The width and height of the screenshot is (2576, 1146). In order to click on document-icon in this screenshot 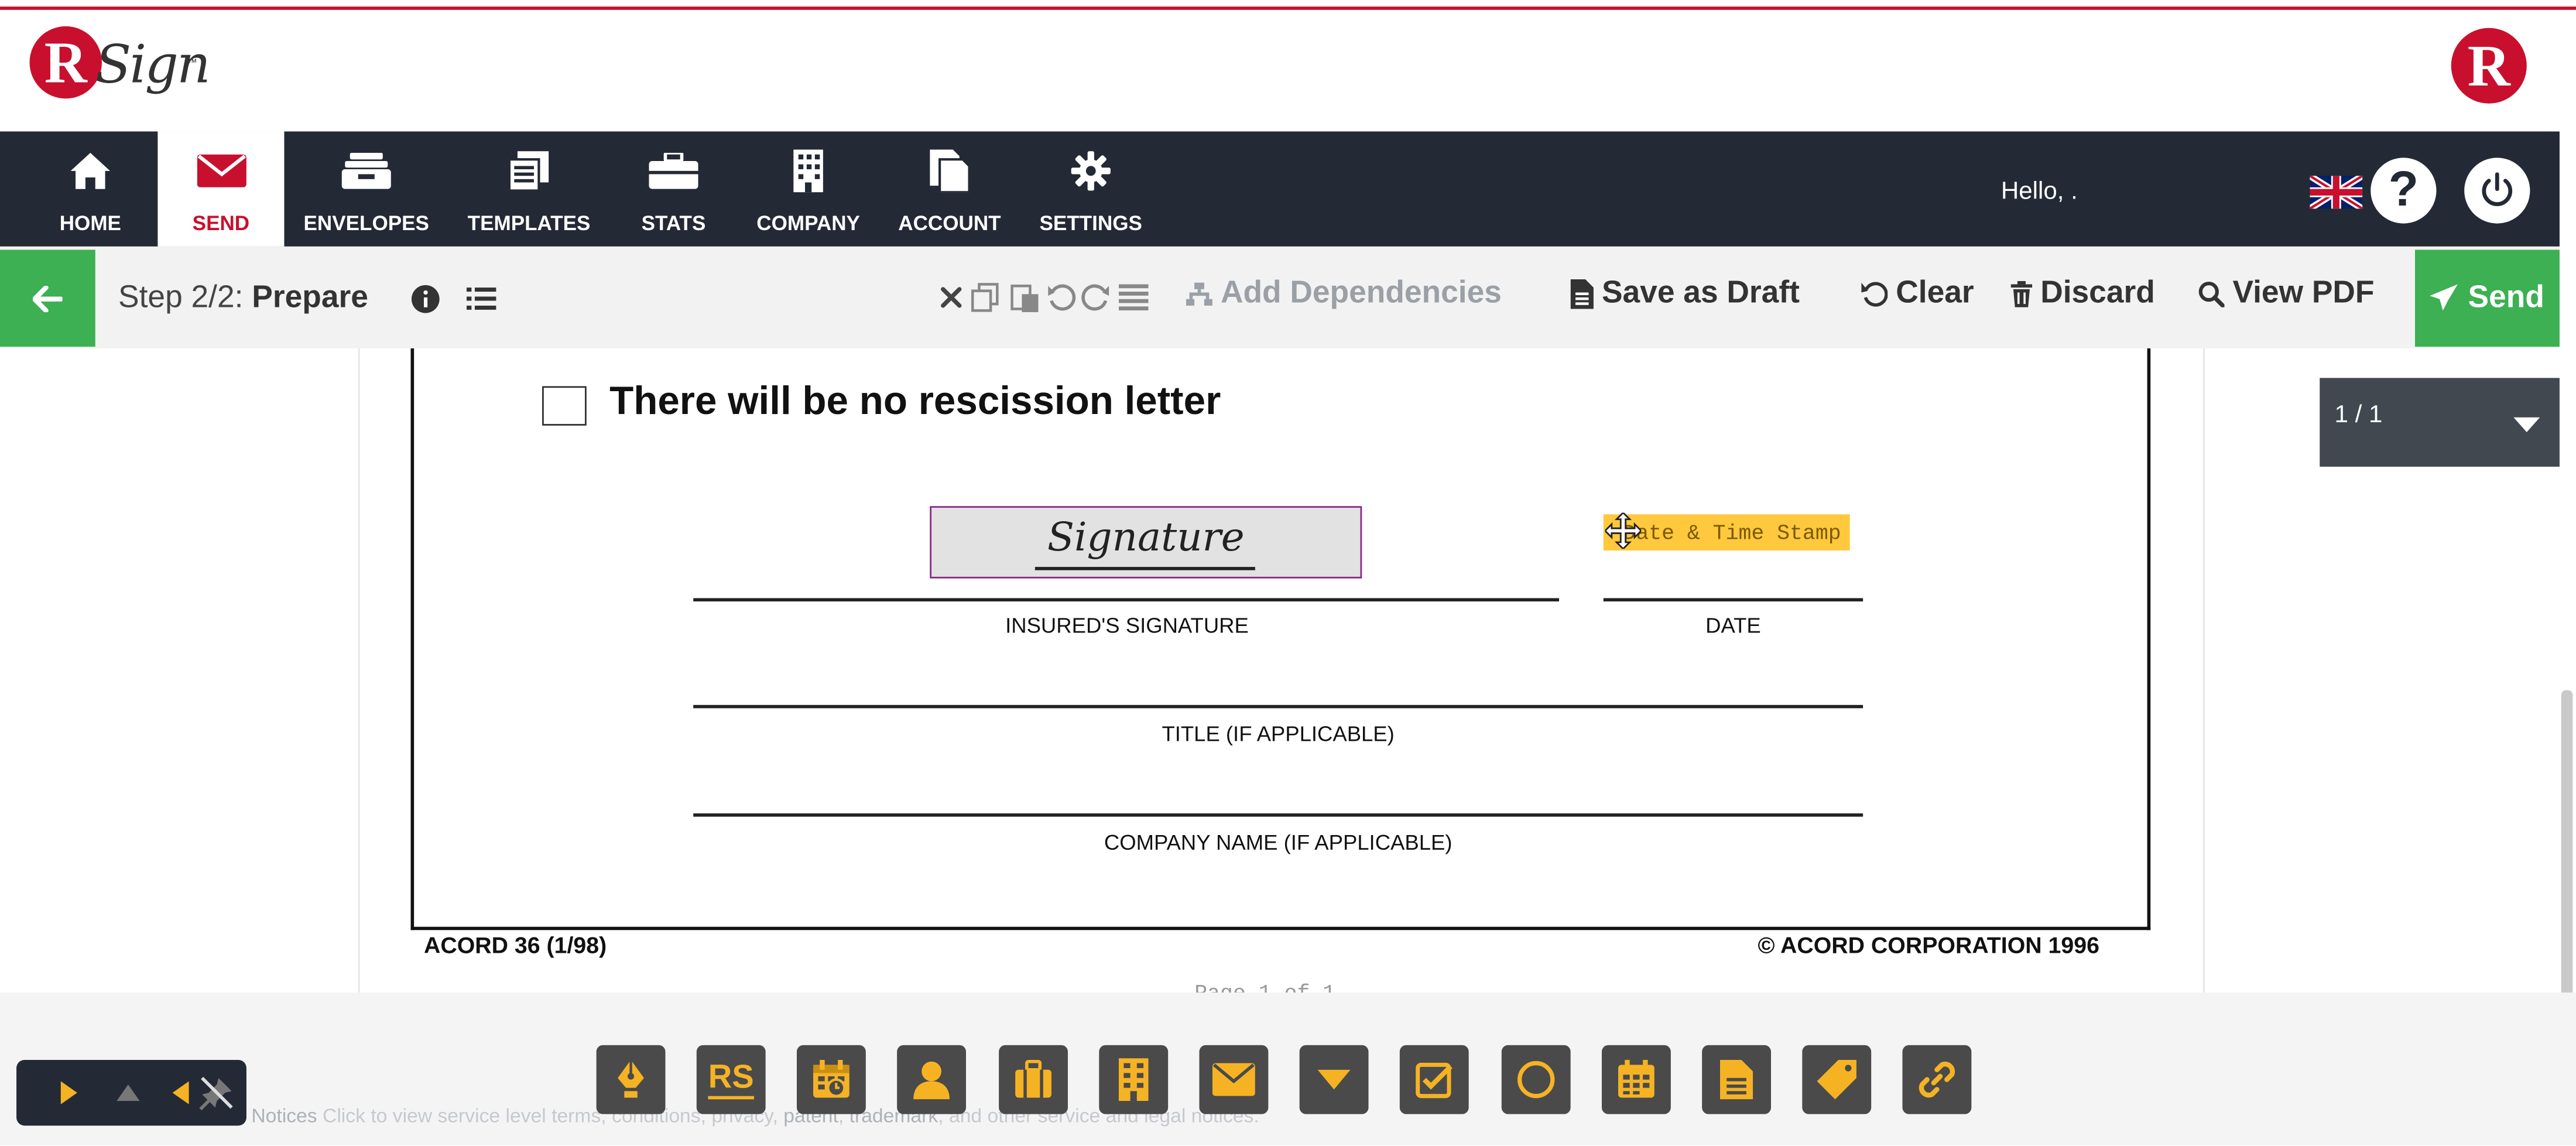, I will do `click(1736, 1079)`.